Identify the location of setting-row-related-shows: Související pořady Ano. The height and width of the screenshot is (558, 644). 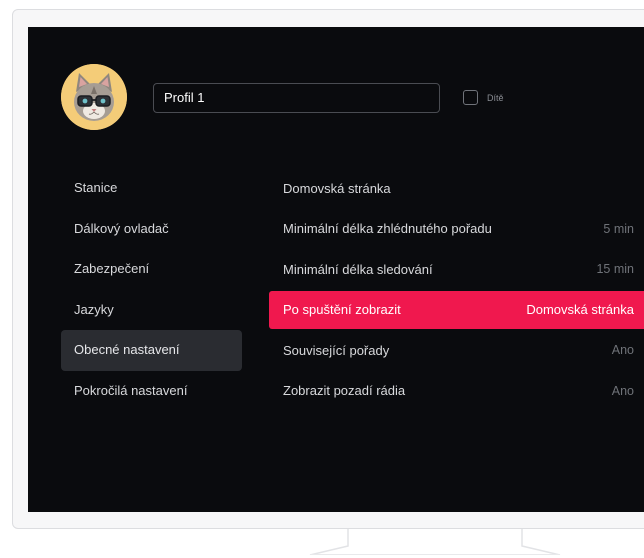
(456, 350).